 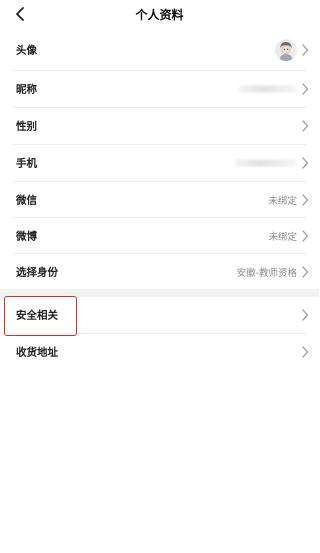 I want to click on row-shipping-address-label: 收货地址, so click(x=37, y=352).